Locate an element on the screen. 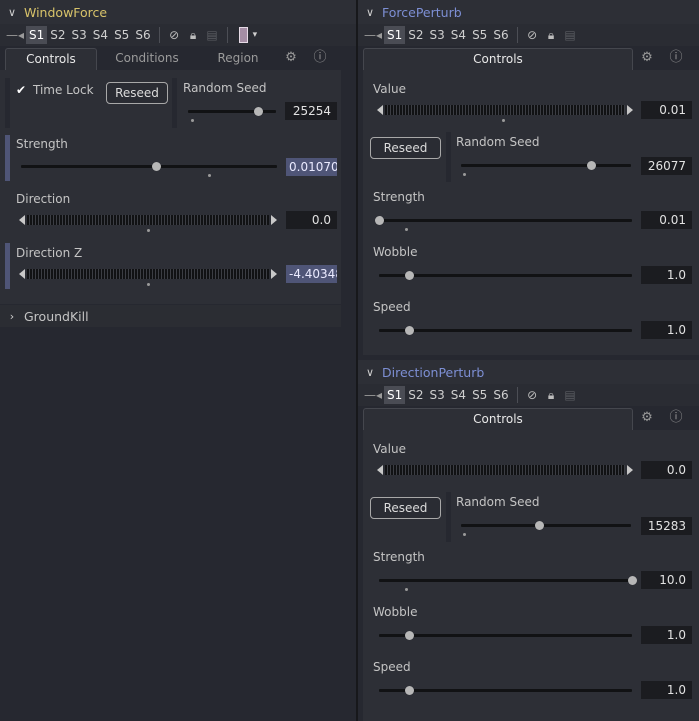 Image resolution: width=699 pixels, height=721 pixels. value-value: 0.01 is located at coordinates (666, 110).